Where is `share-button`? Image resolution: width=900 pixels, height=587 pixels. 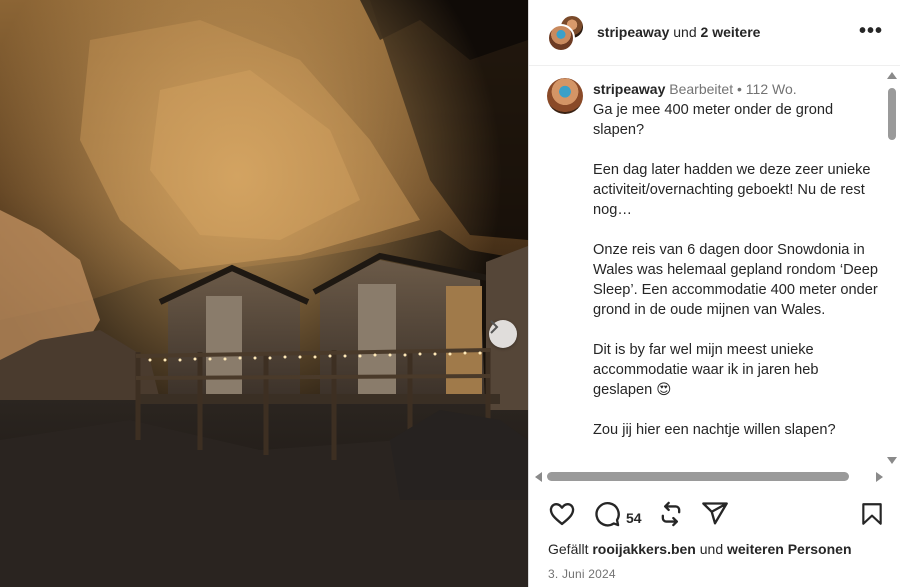 share-button is located at coordinates (715, 516).